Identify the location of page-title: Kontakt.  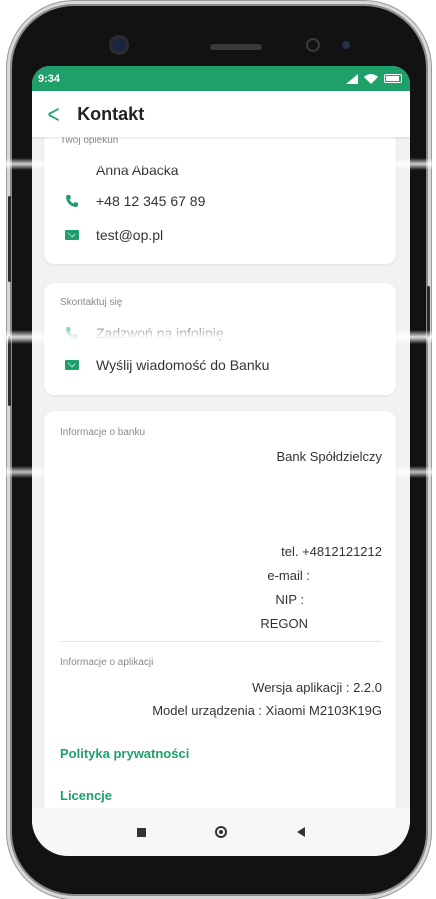
(111, 113).